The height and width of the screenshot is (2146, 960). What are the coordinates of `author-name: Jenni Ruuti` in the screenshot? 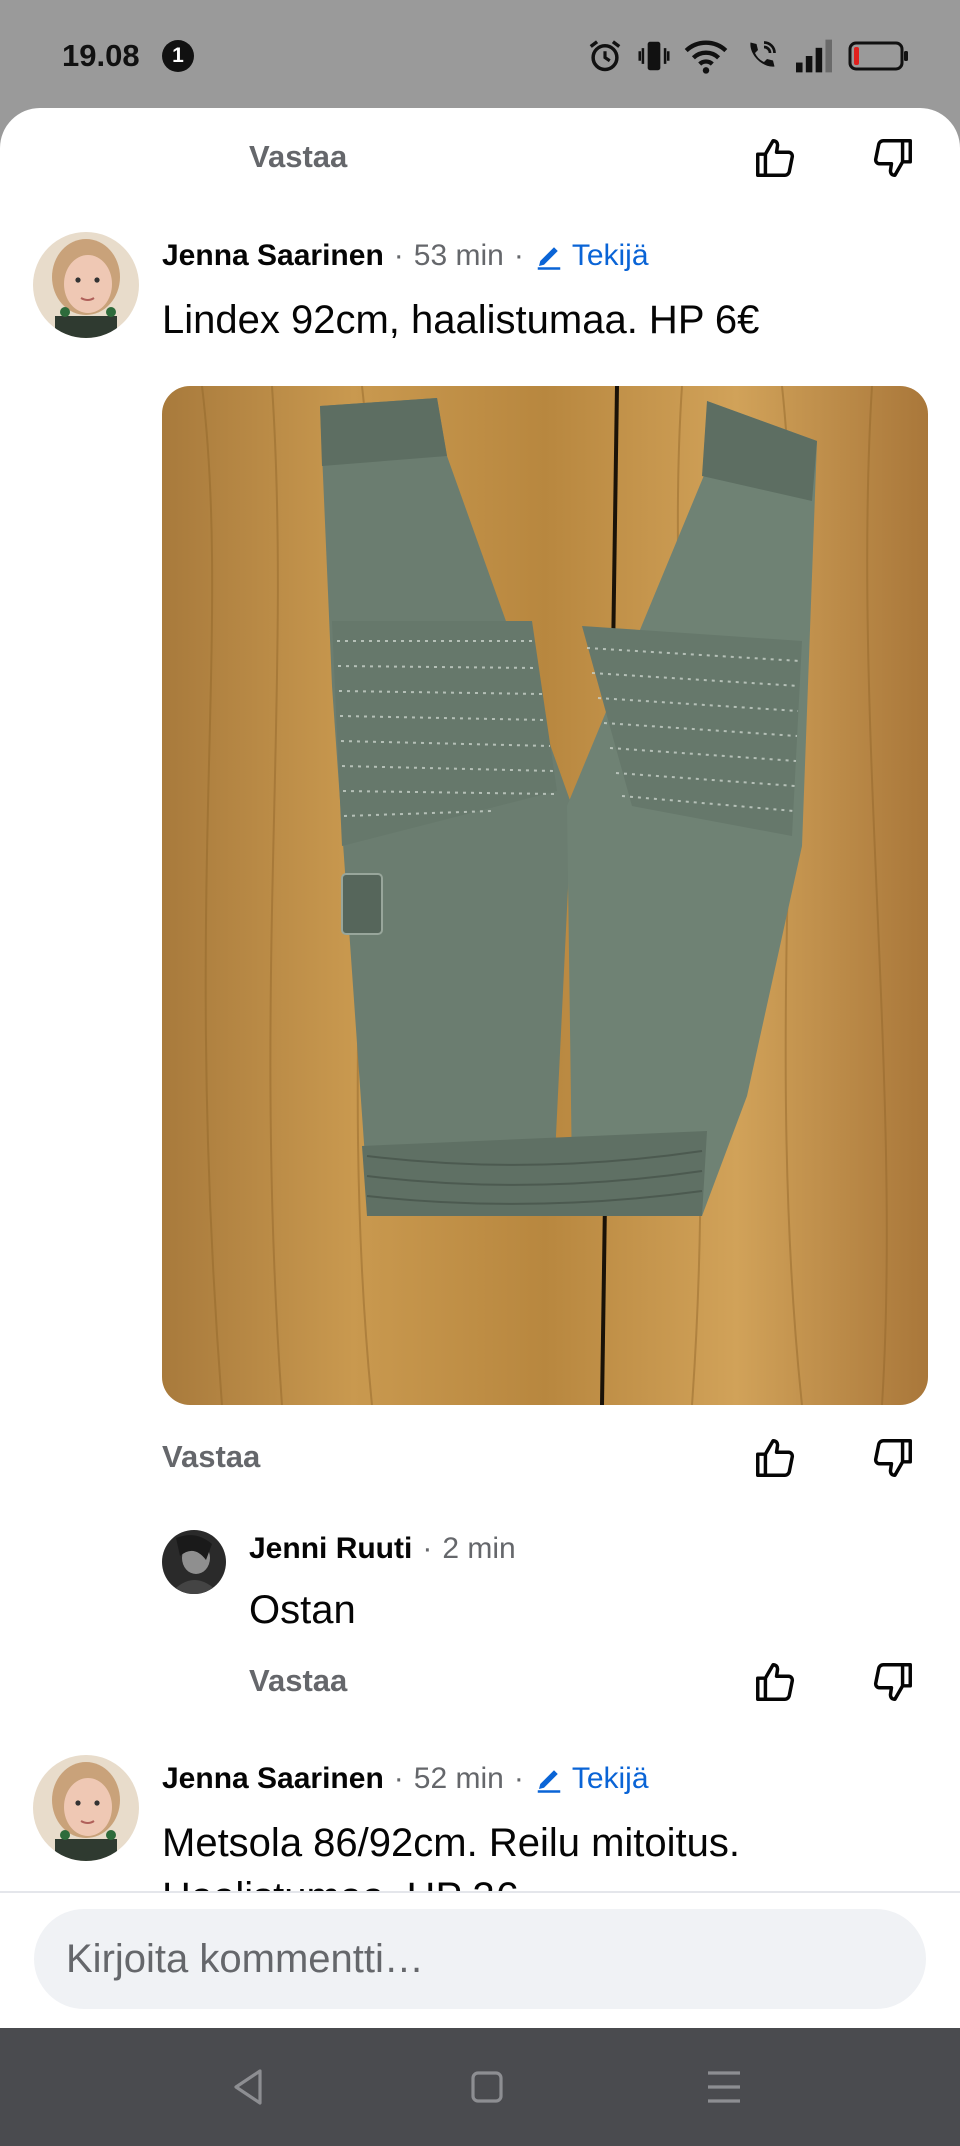 It's located at (330, 1549).